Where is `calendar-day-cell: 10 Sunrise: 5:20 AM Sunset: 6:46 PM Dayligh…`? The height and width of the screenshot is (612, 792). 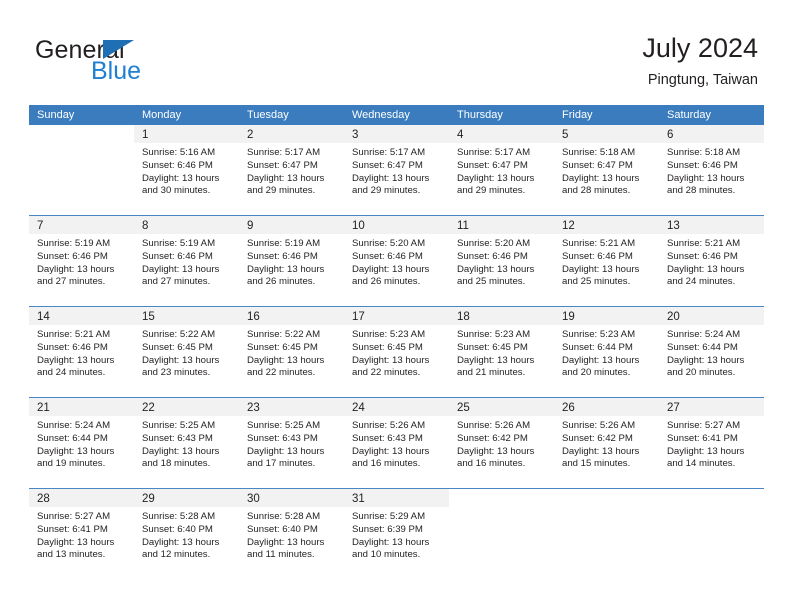
calendar-day-cell: 10 Sunrise: 5:20 AM Sunset: 6:46 PM Dayligh… is located at coordinates (396, 261).